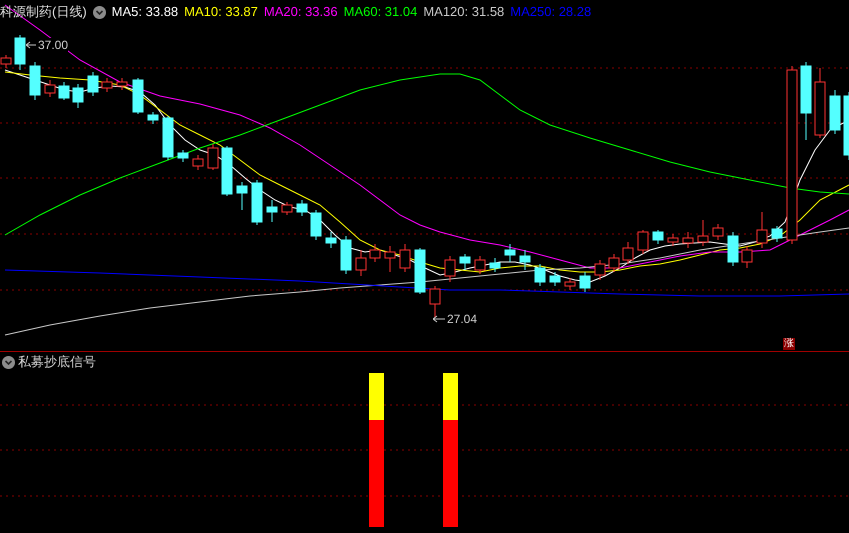  Describe the element at coordinates (301, 12) in the screenshot. I see `moving-average-legend: MA20: 33.36` at that location.